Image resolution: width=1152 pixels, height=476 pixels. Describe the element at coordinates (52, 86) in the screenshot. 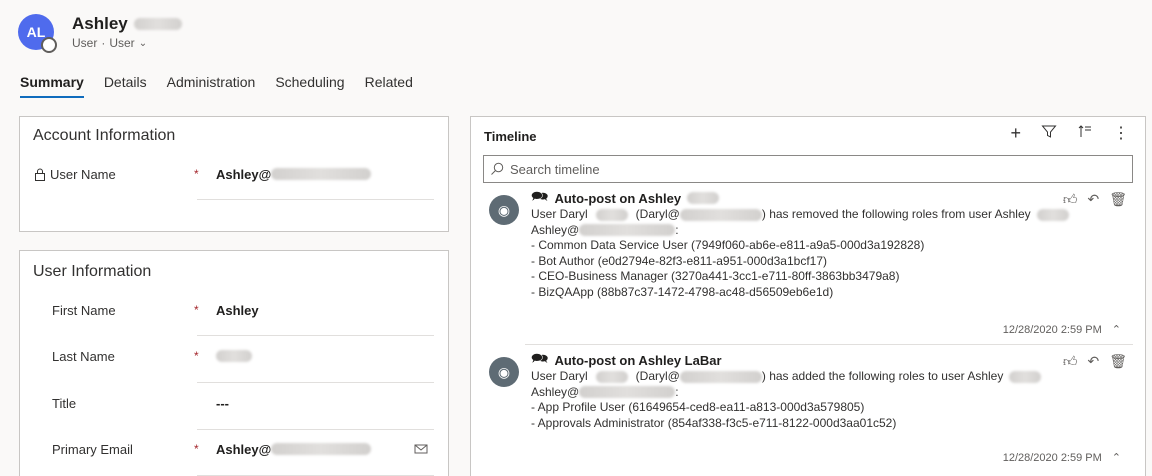

I see `tab-summary: Summary` at that location.